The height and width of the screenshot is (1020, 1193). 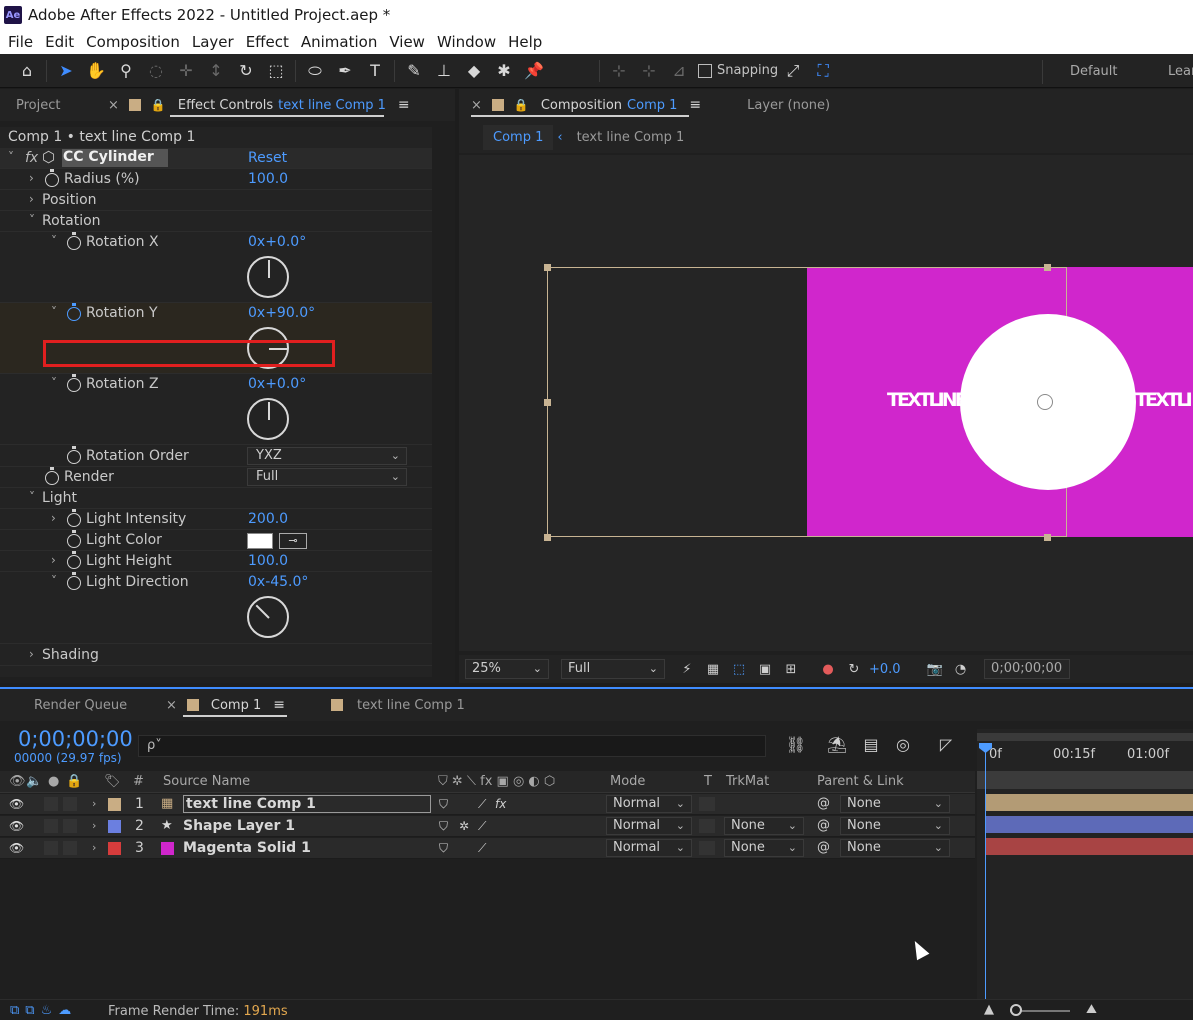 What do you see at coordinates (989, 1009) in the screenshot?
I see `zoom-out-icon: ▲` at bounding box center [989, 1009].